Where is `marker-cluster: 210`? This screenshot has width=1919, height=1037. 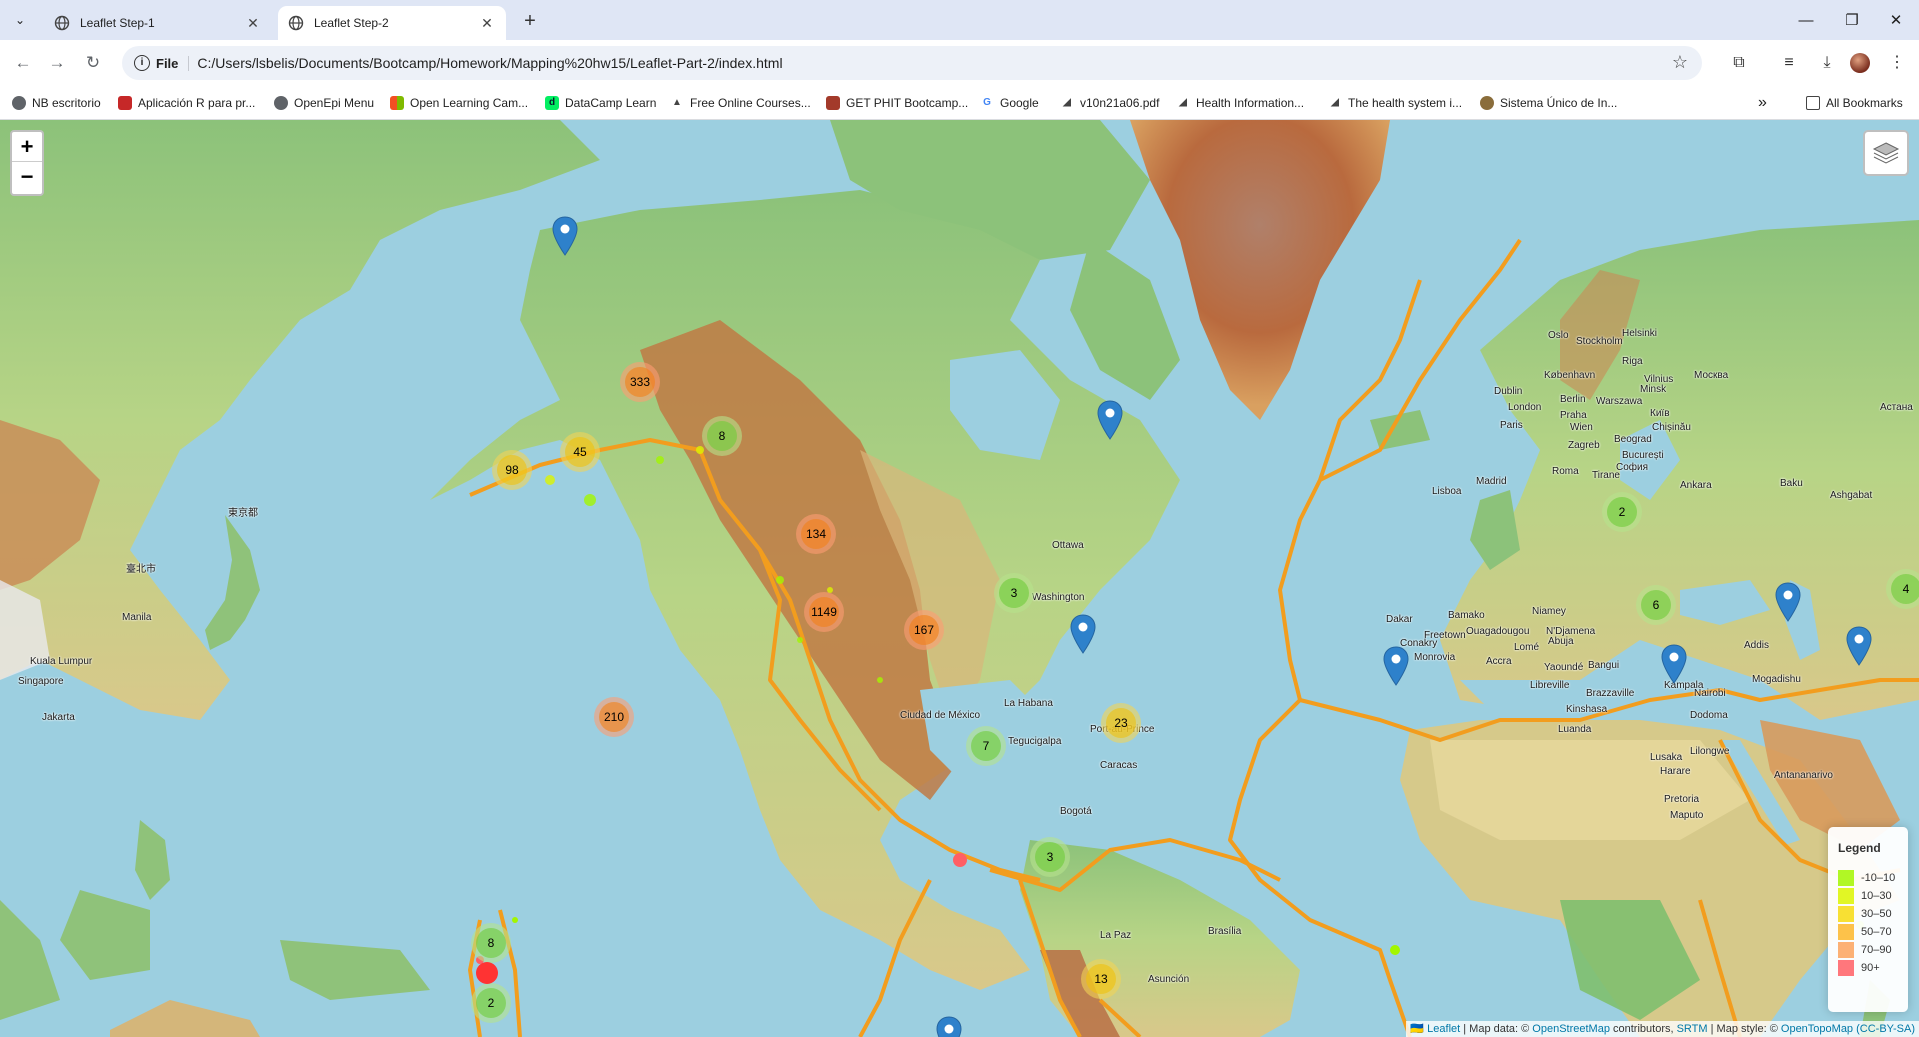 marker-cluster: 210 is located at coordinates (614, 717).